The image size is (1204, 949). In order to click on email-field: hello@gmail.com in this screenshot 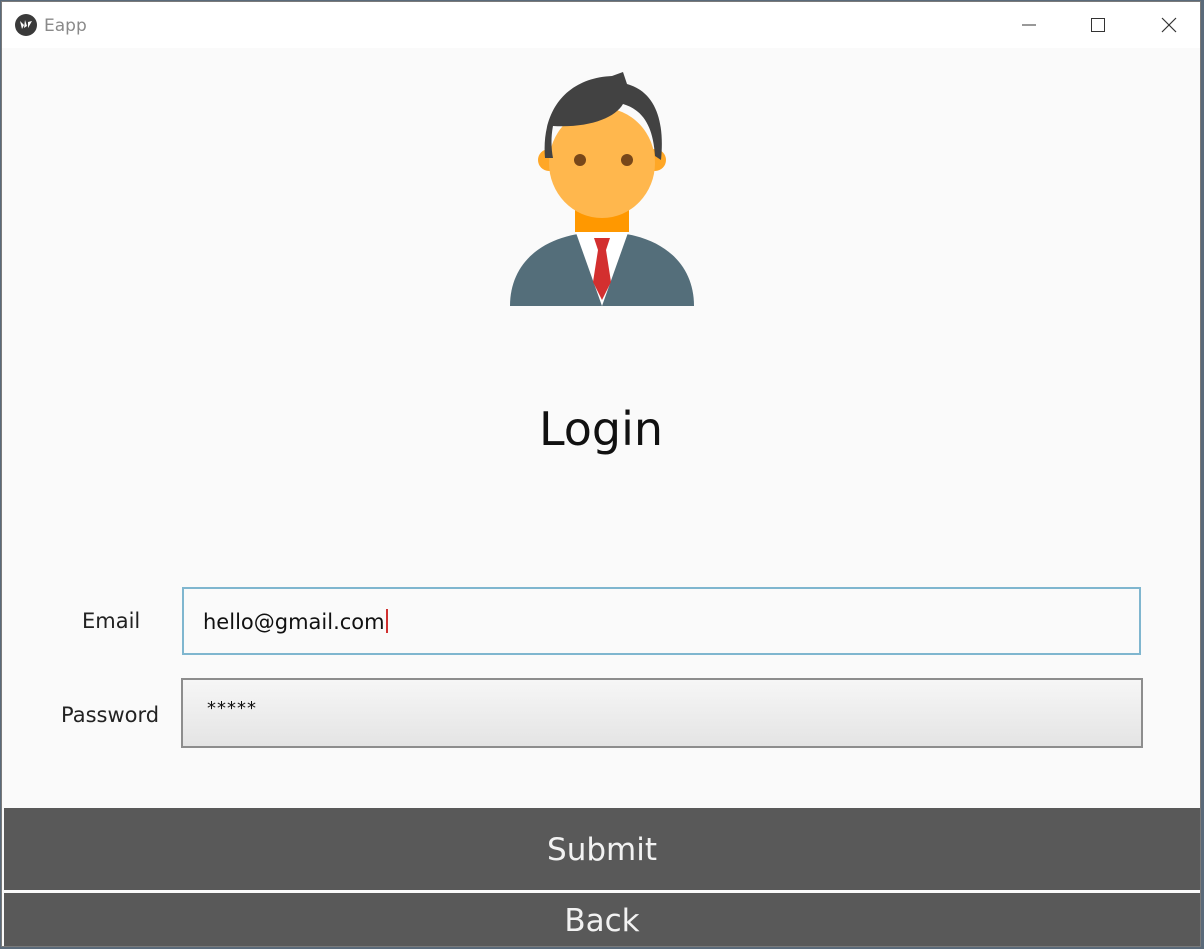, I will do `click(661, 621)`.